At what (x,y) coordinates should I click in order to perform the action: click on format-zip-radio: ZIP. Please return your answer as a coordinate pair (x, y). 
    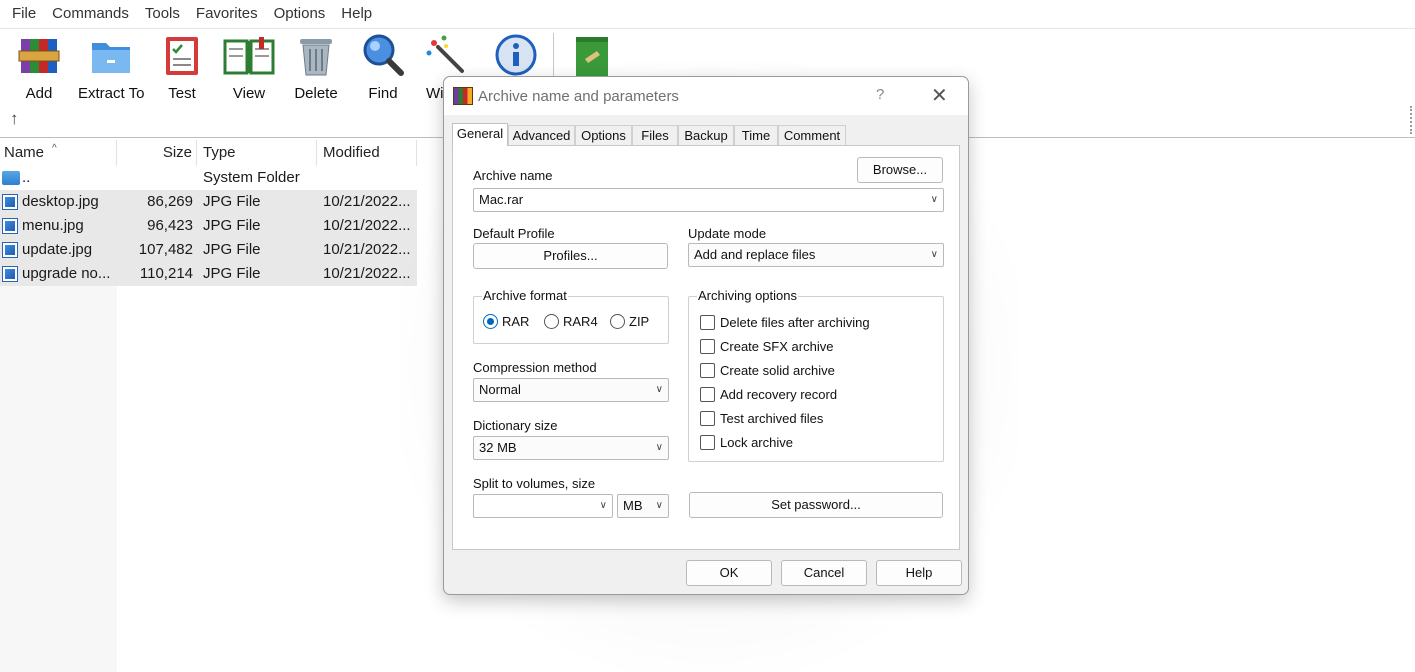
    Looking at the image, I should click on (629, 321).